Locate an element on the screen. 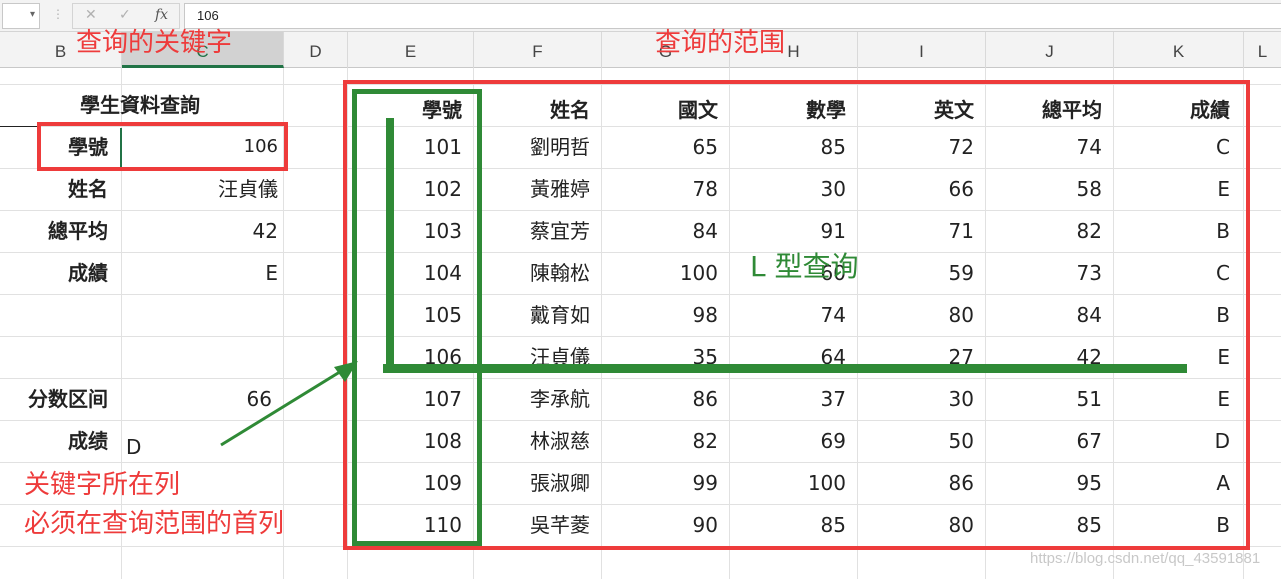 Image resolution: width=1281 pixels, height=579 pixels. lookup-value-average: 42 is located at coordinates (200, 231).